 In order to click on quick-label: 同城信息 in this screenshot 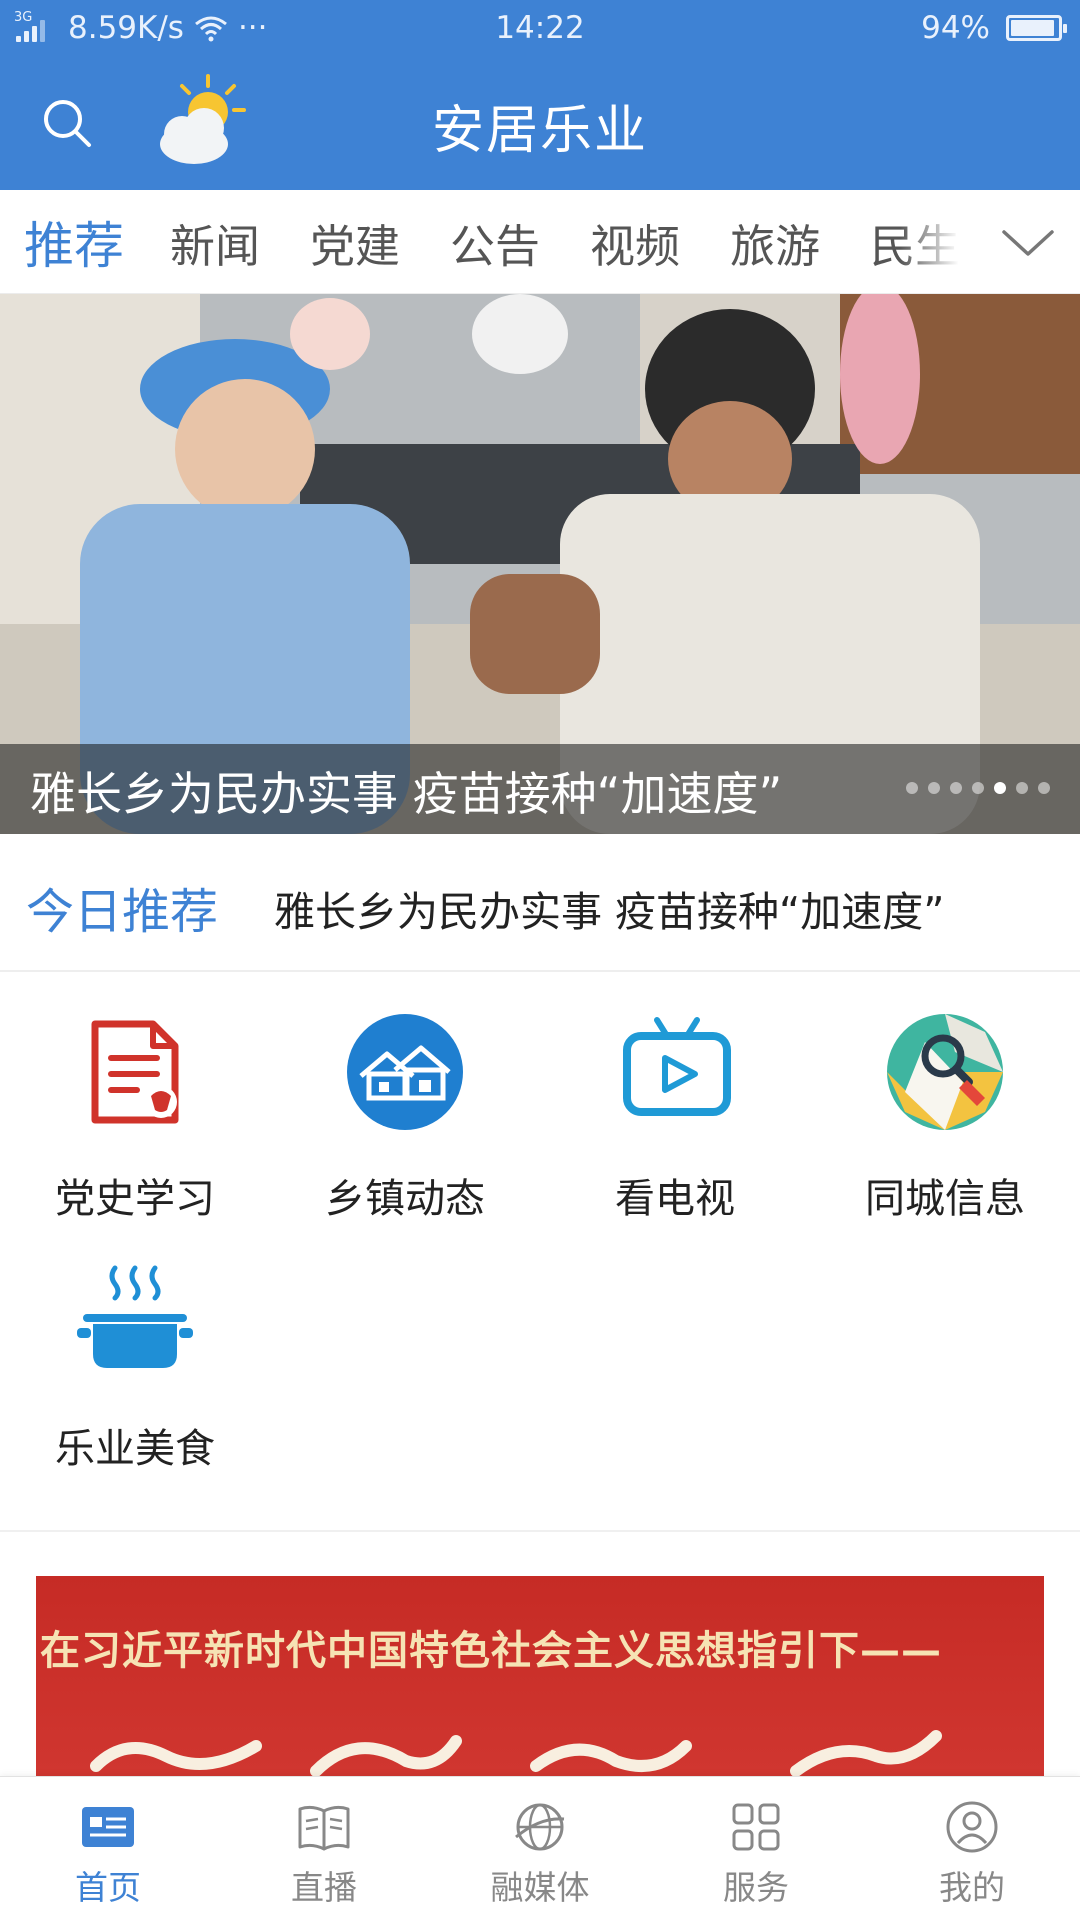, I will do `click(945, 1199)`.